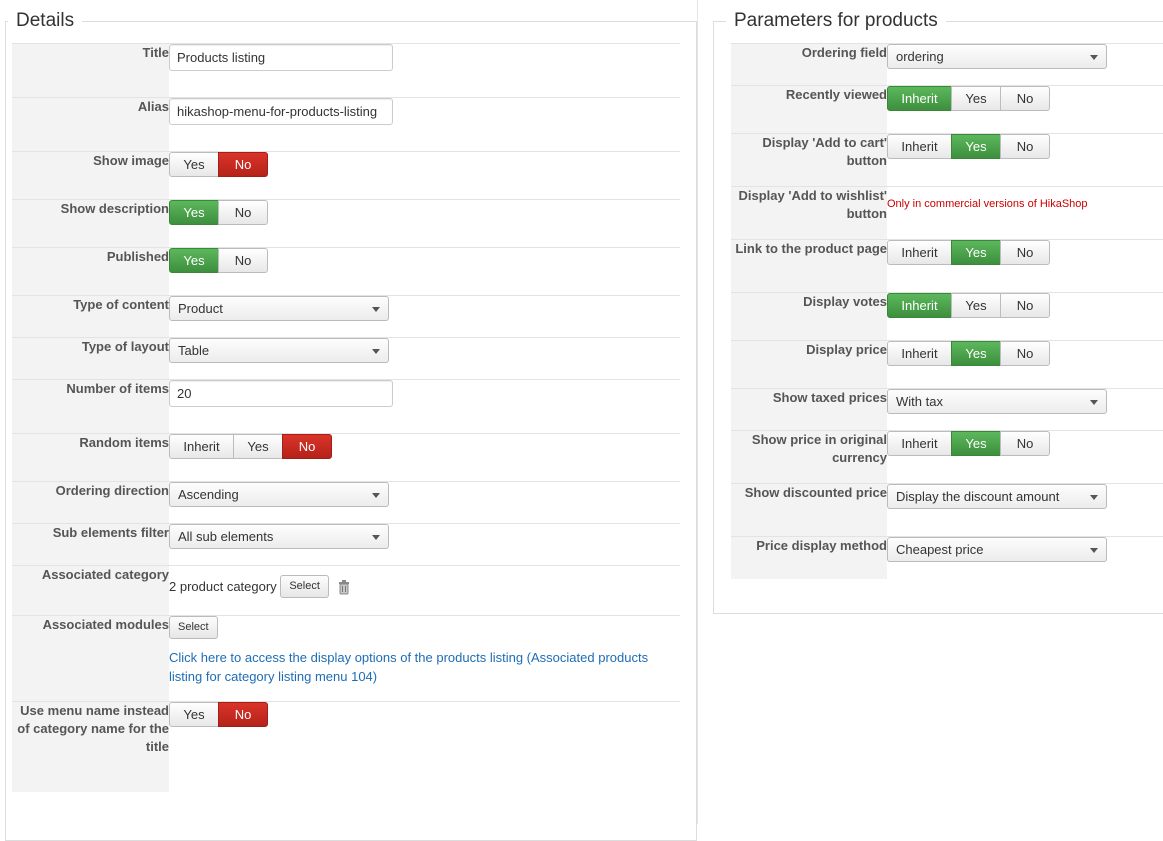  What do you see at coordinates (976, 252) in the screenshot?
I see `link-to-product-yes-button: Yes` at bounding box center [976, 252].